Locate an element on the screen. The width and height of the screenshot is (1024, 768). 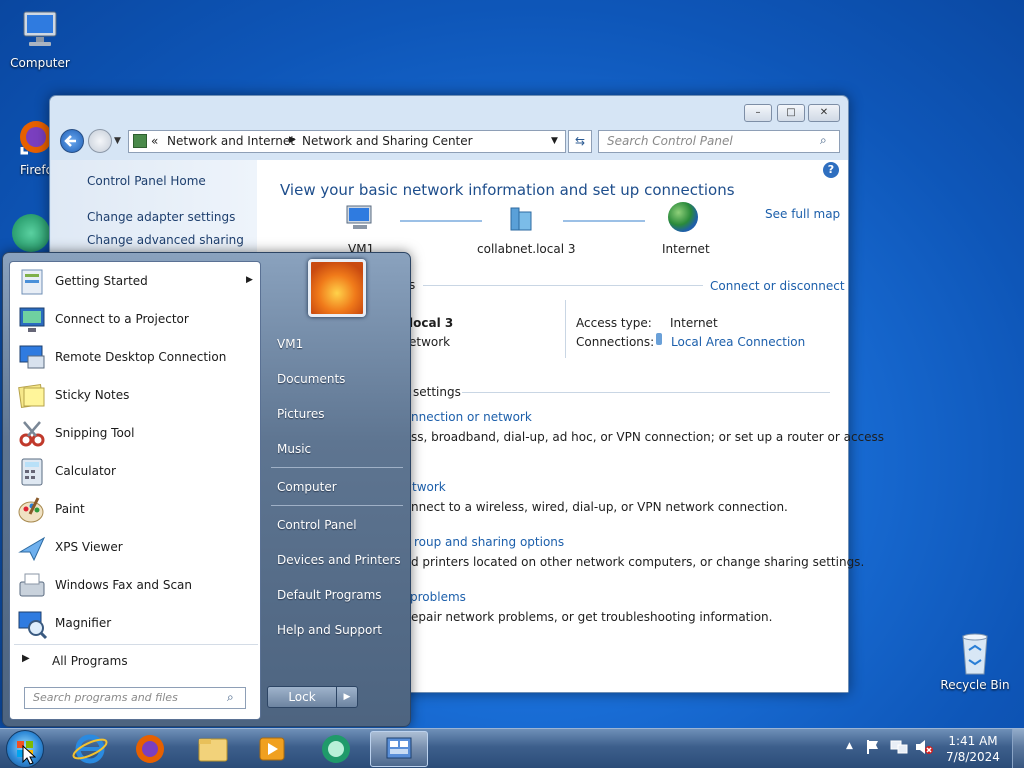
taskbar-app-green is located at coordinates (336, 749).